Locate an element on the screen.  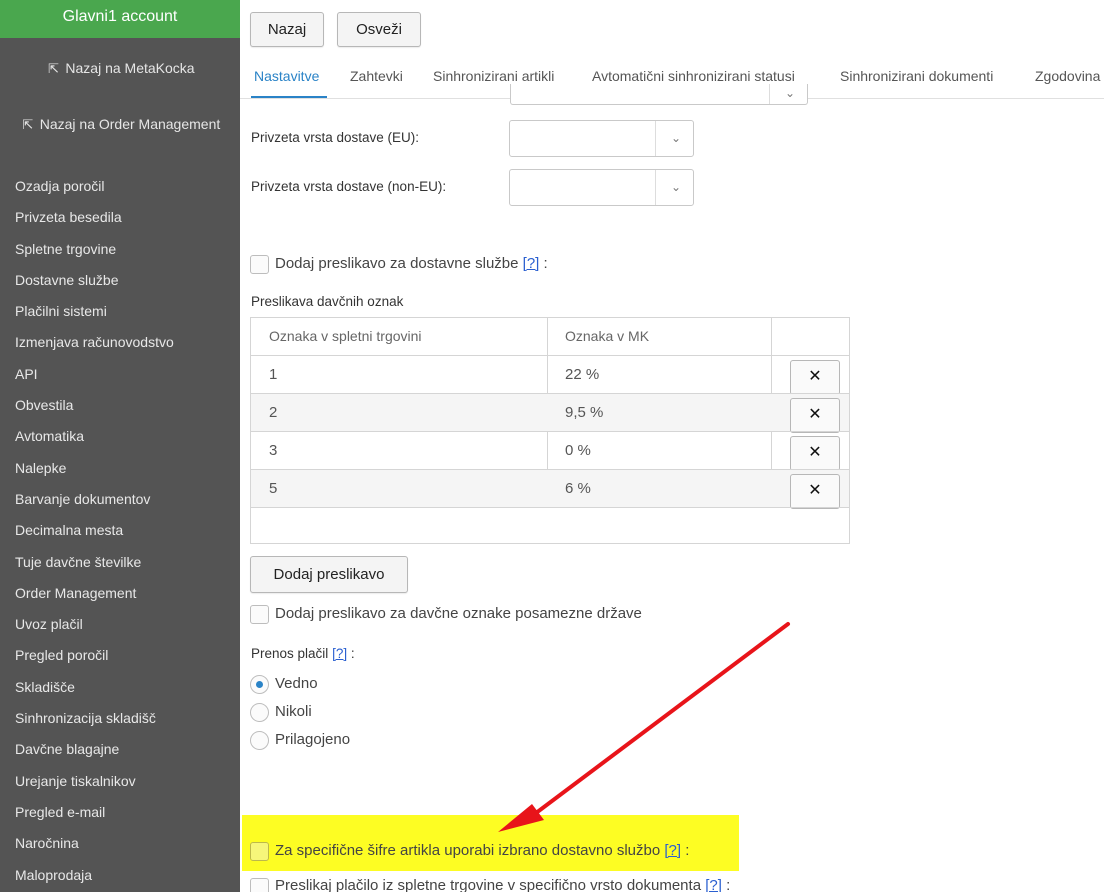
payment-never-radio is located at coordinates (259, 712).